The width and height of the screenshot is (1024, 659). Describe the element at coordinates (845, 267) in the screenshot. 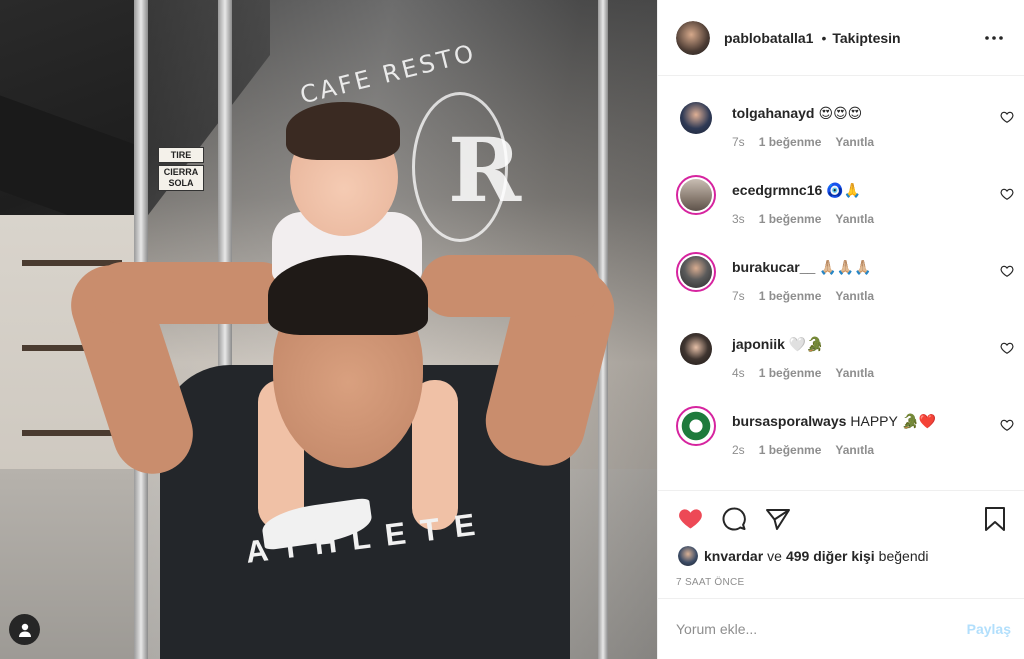

I see `comment-text: 🙏🏼🙏🏼🙏🏼` at that location.